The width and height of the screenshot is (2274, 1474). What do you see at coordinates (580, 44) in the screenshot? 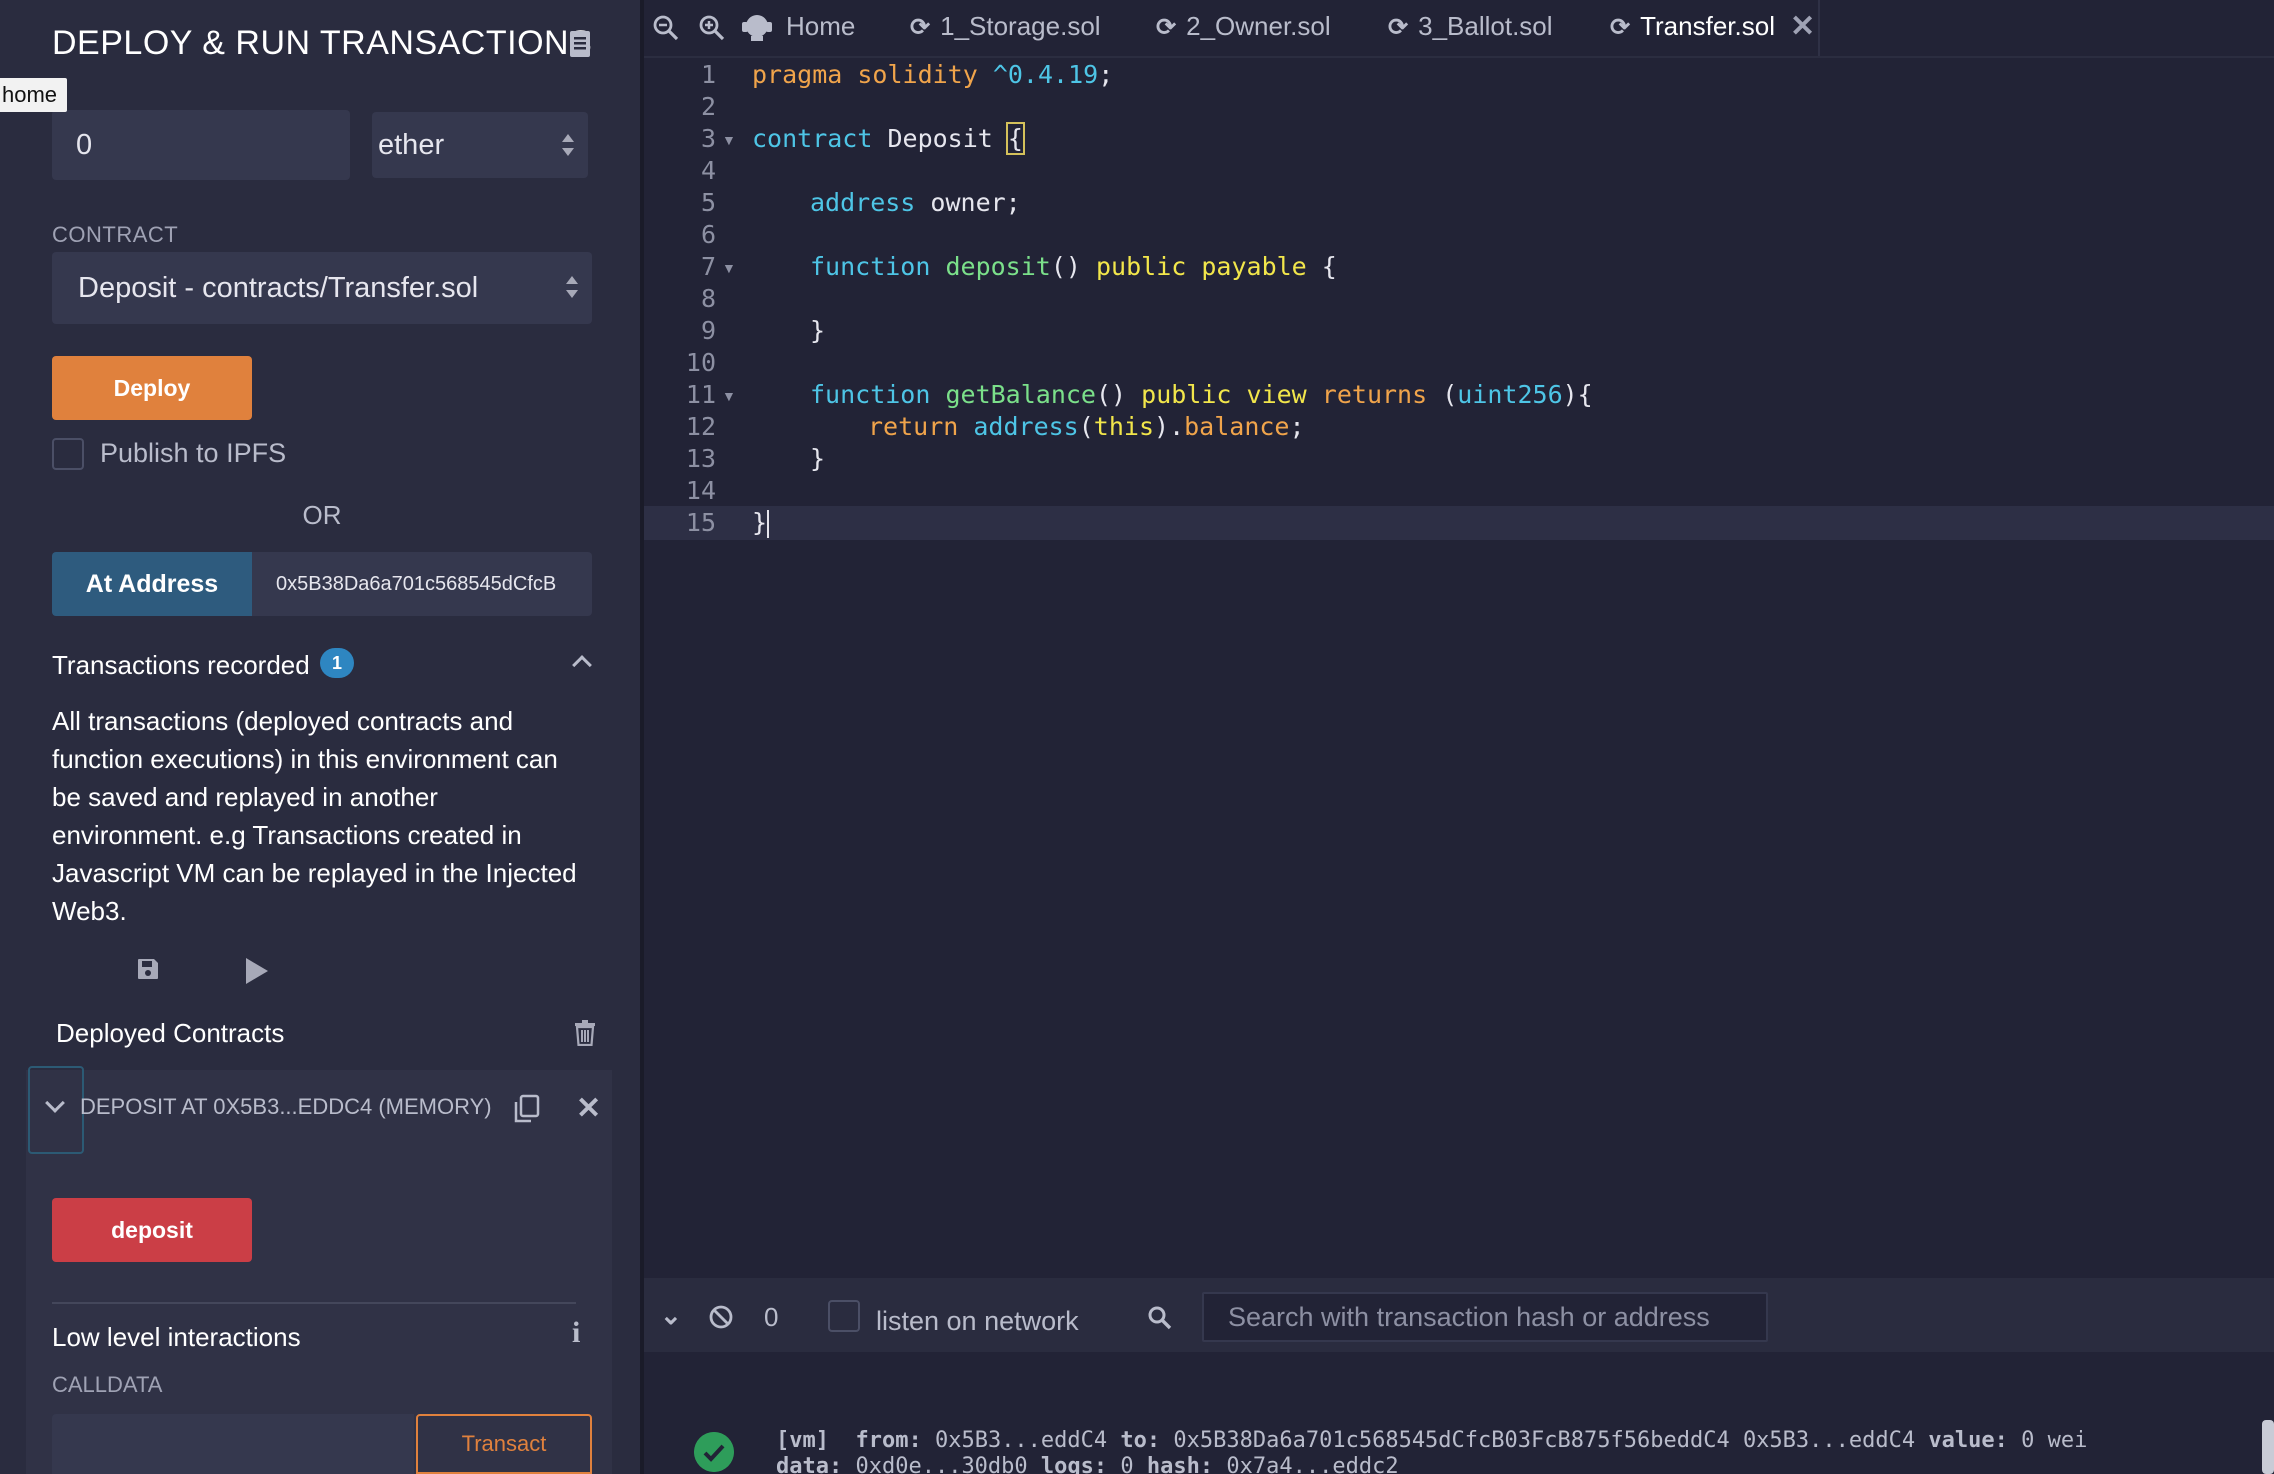
I see `documentation-icon` at bounding box center [580, 44].